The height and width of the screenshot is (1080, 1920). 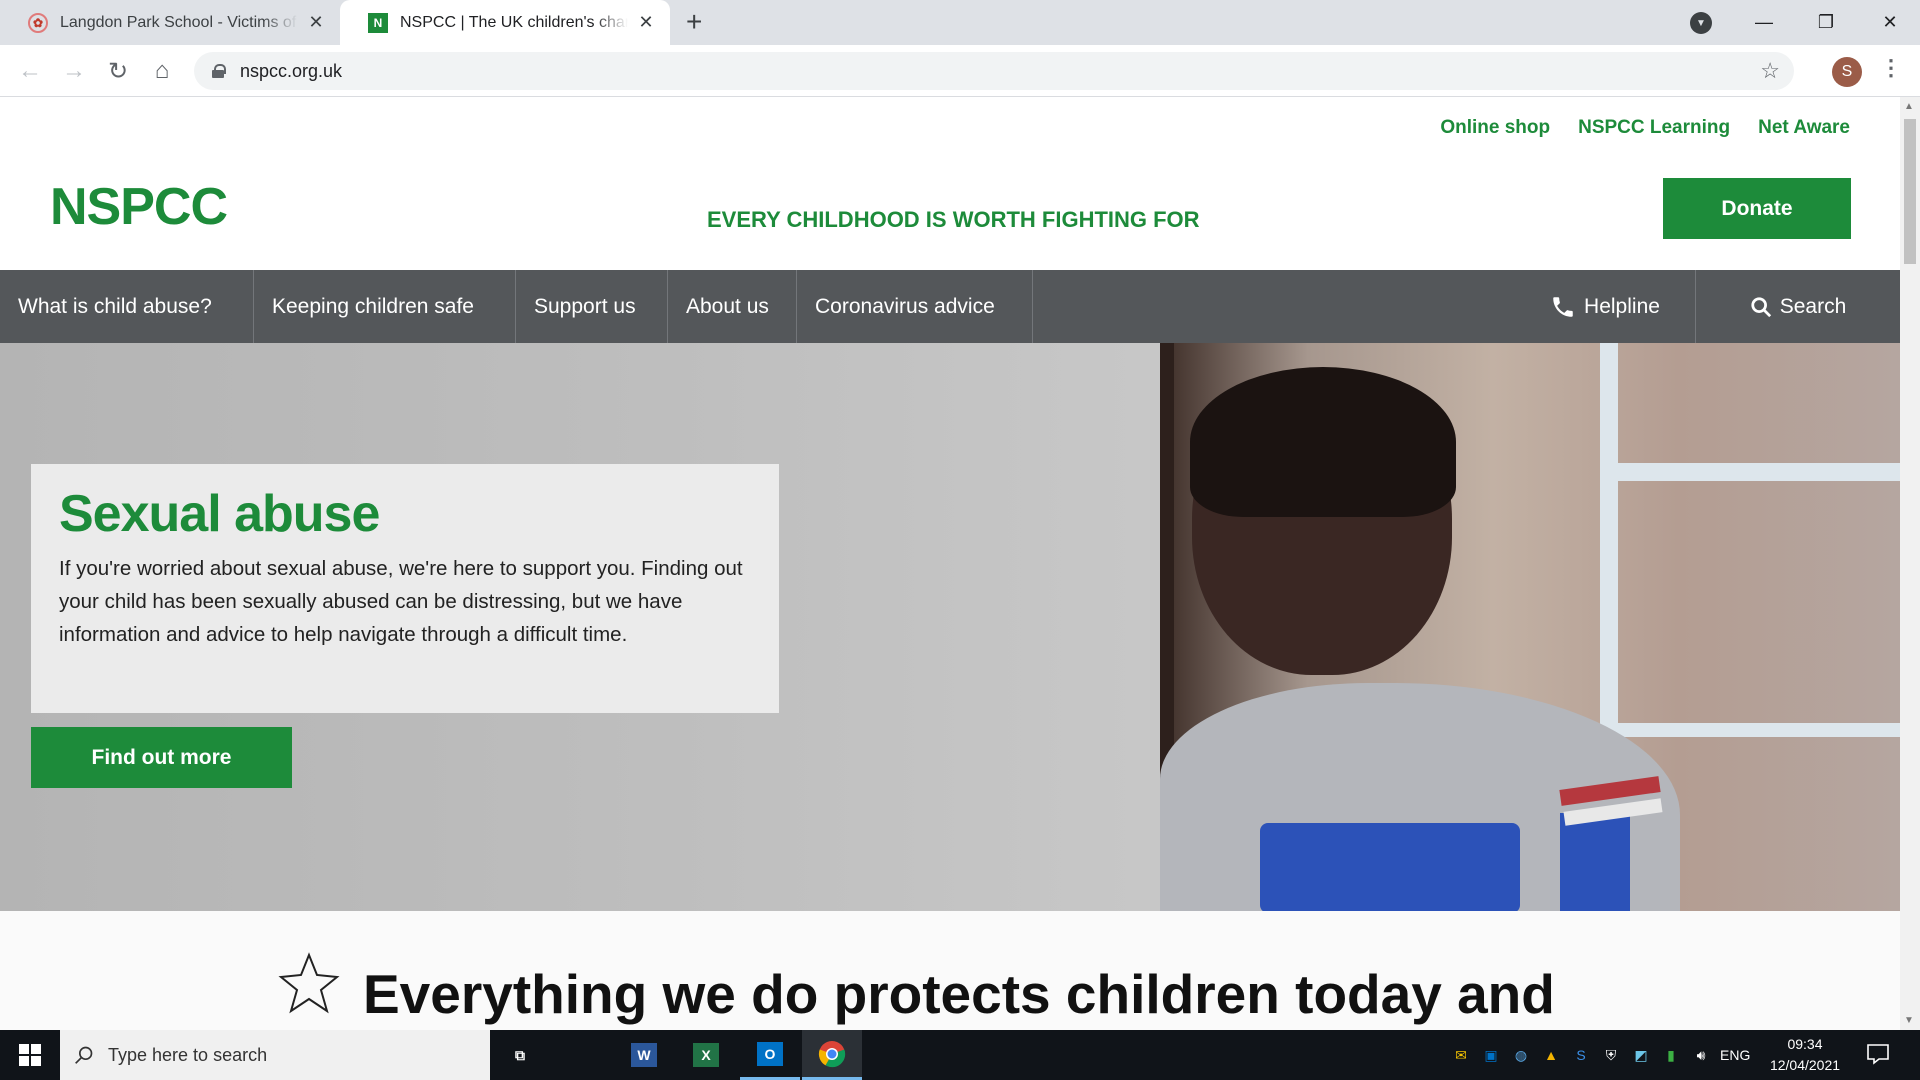 I want to click on home-icon: ⌂, so click(x=162, y=71).